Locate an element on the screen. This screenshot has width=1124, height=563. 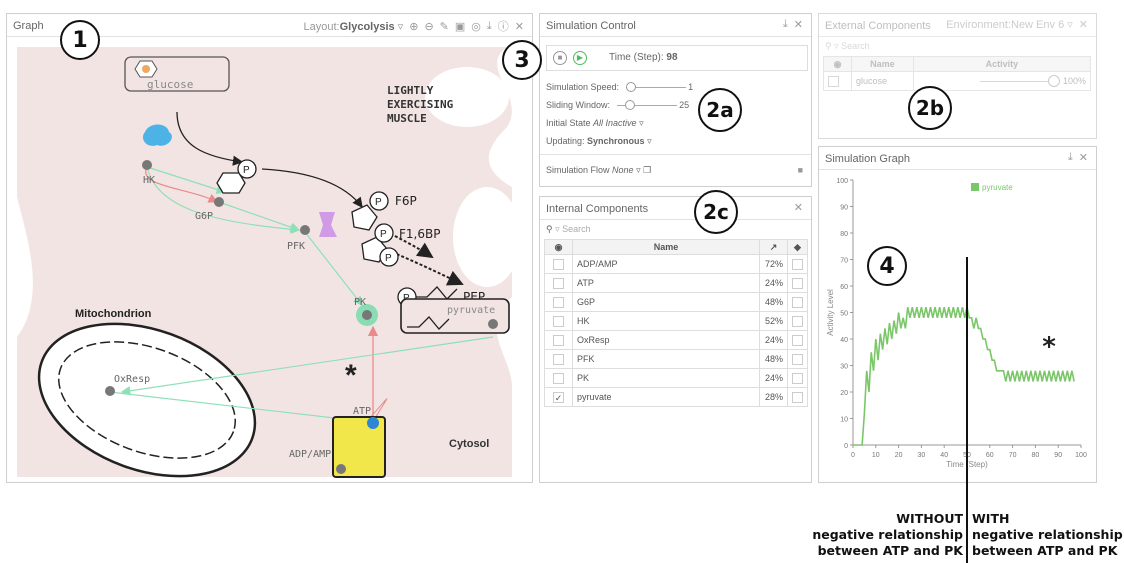
glucose-label: glucose is located at coordinates (170, 84).